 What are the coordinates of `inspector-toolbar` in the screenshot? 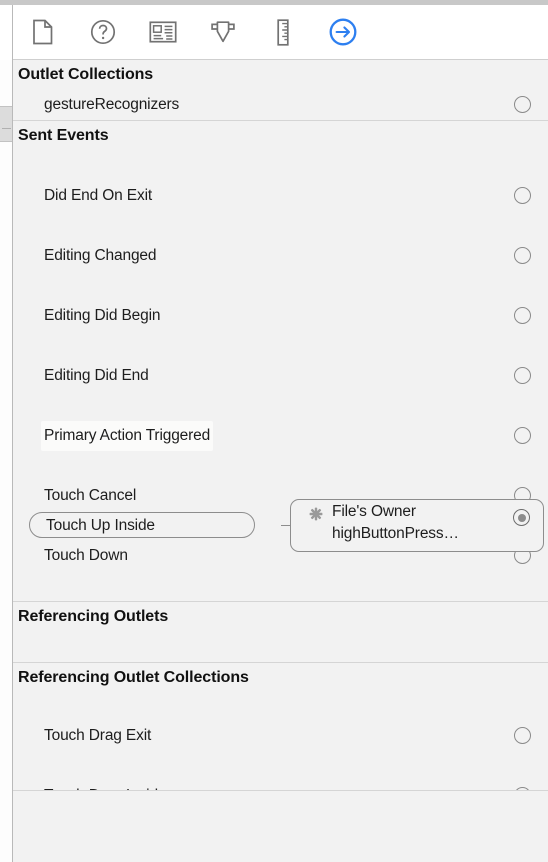 It's located at (280, 32).